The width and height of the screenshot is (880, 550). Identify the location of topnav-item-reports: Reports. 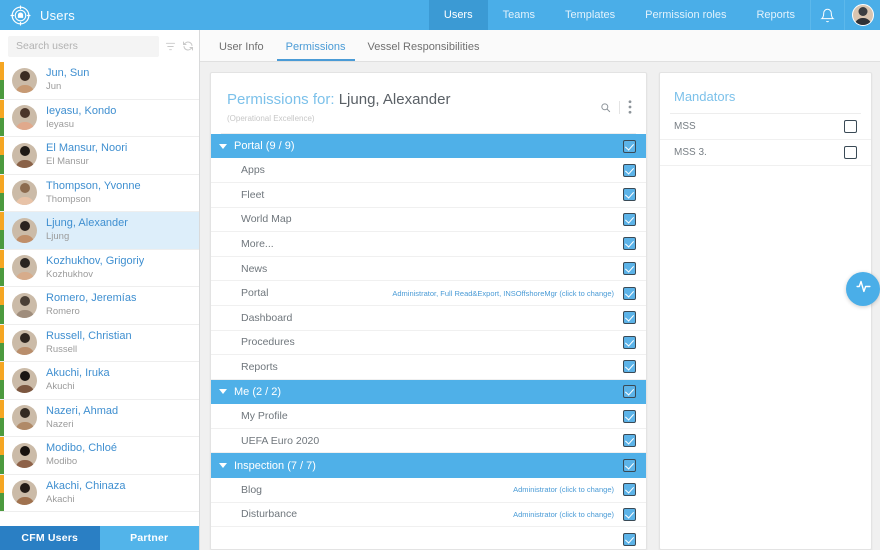
(775, 15).